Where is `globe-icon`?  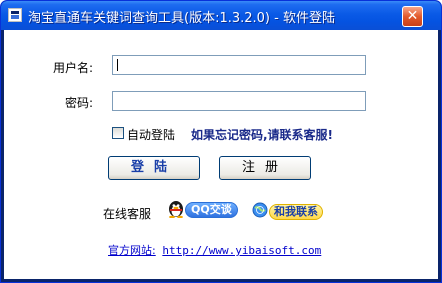
globe-icon is located at coordinates (260, 210).